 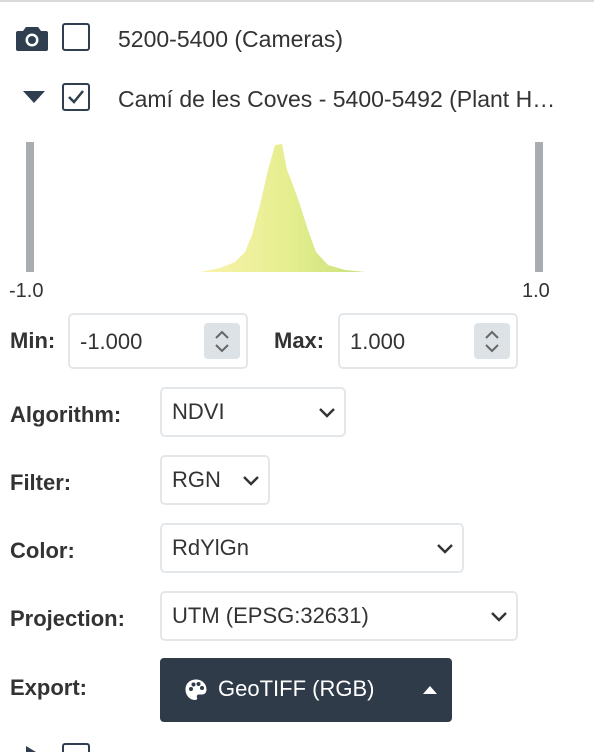 I want to click on projection-select: UTM (EPSG:32631), so click(x=339, y=616).